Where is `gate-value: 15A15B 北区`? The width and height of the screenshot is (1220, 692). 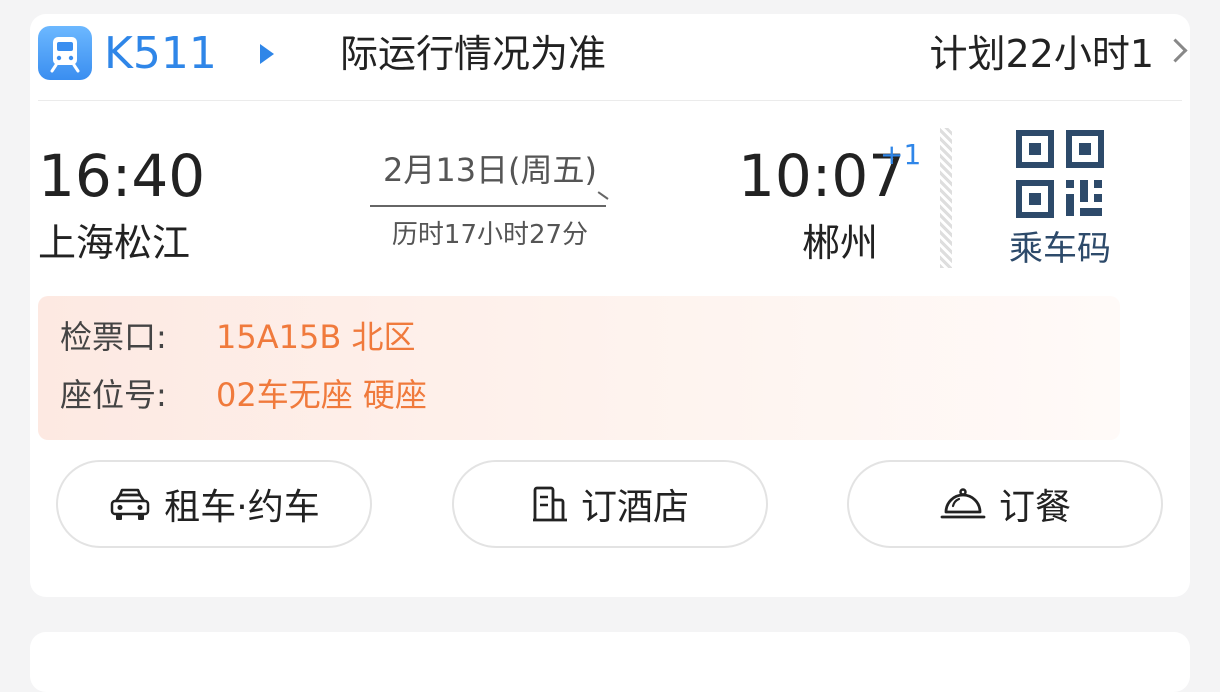 gate-value: 15A15B 北区 is located at coordinates (316, 337).